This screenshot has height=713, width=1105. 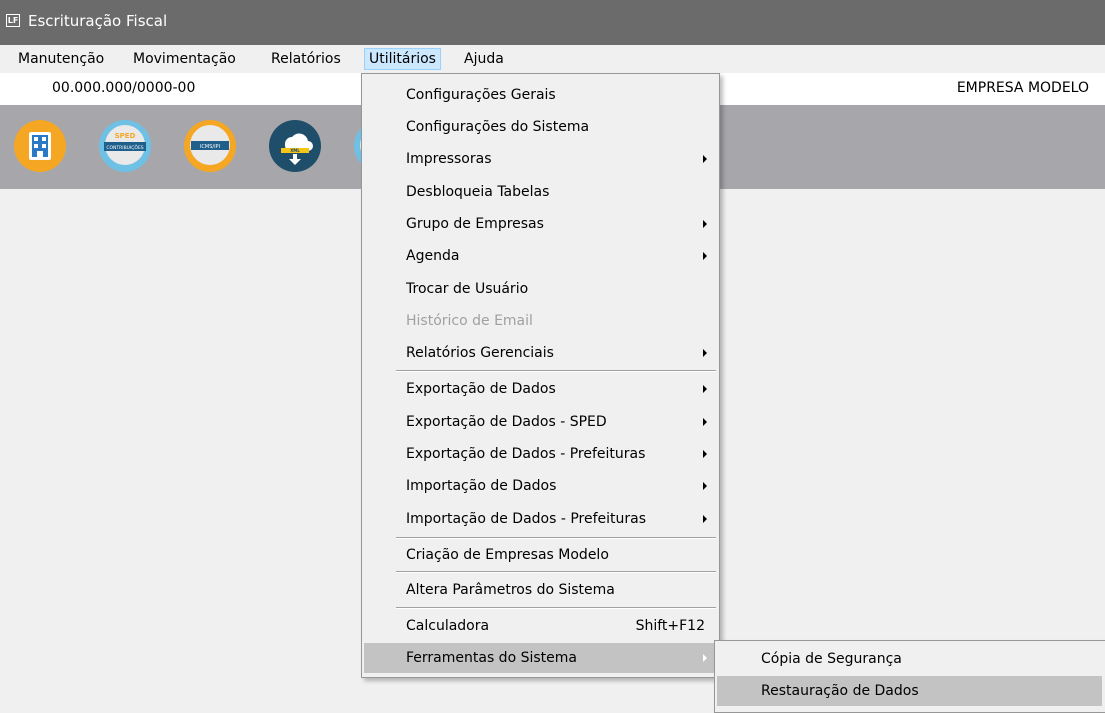 What do you see at coordinates (125, 136) in the screenshot?
I see `sped-label: SPED` at bounding box center [125, 136].